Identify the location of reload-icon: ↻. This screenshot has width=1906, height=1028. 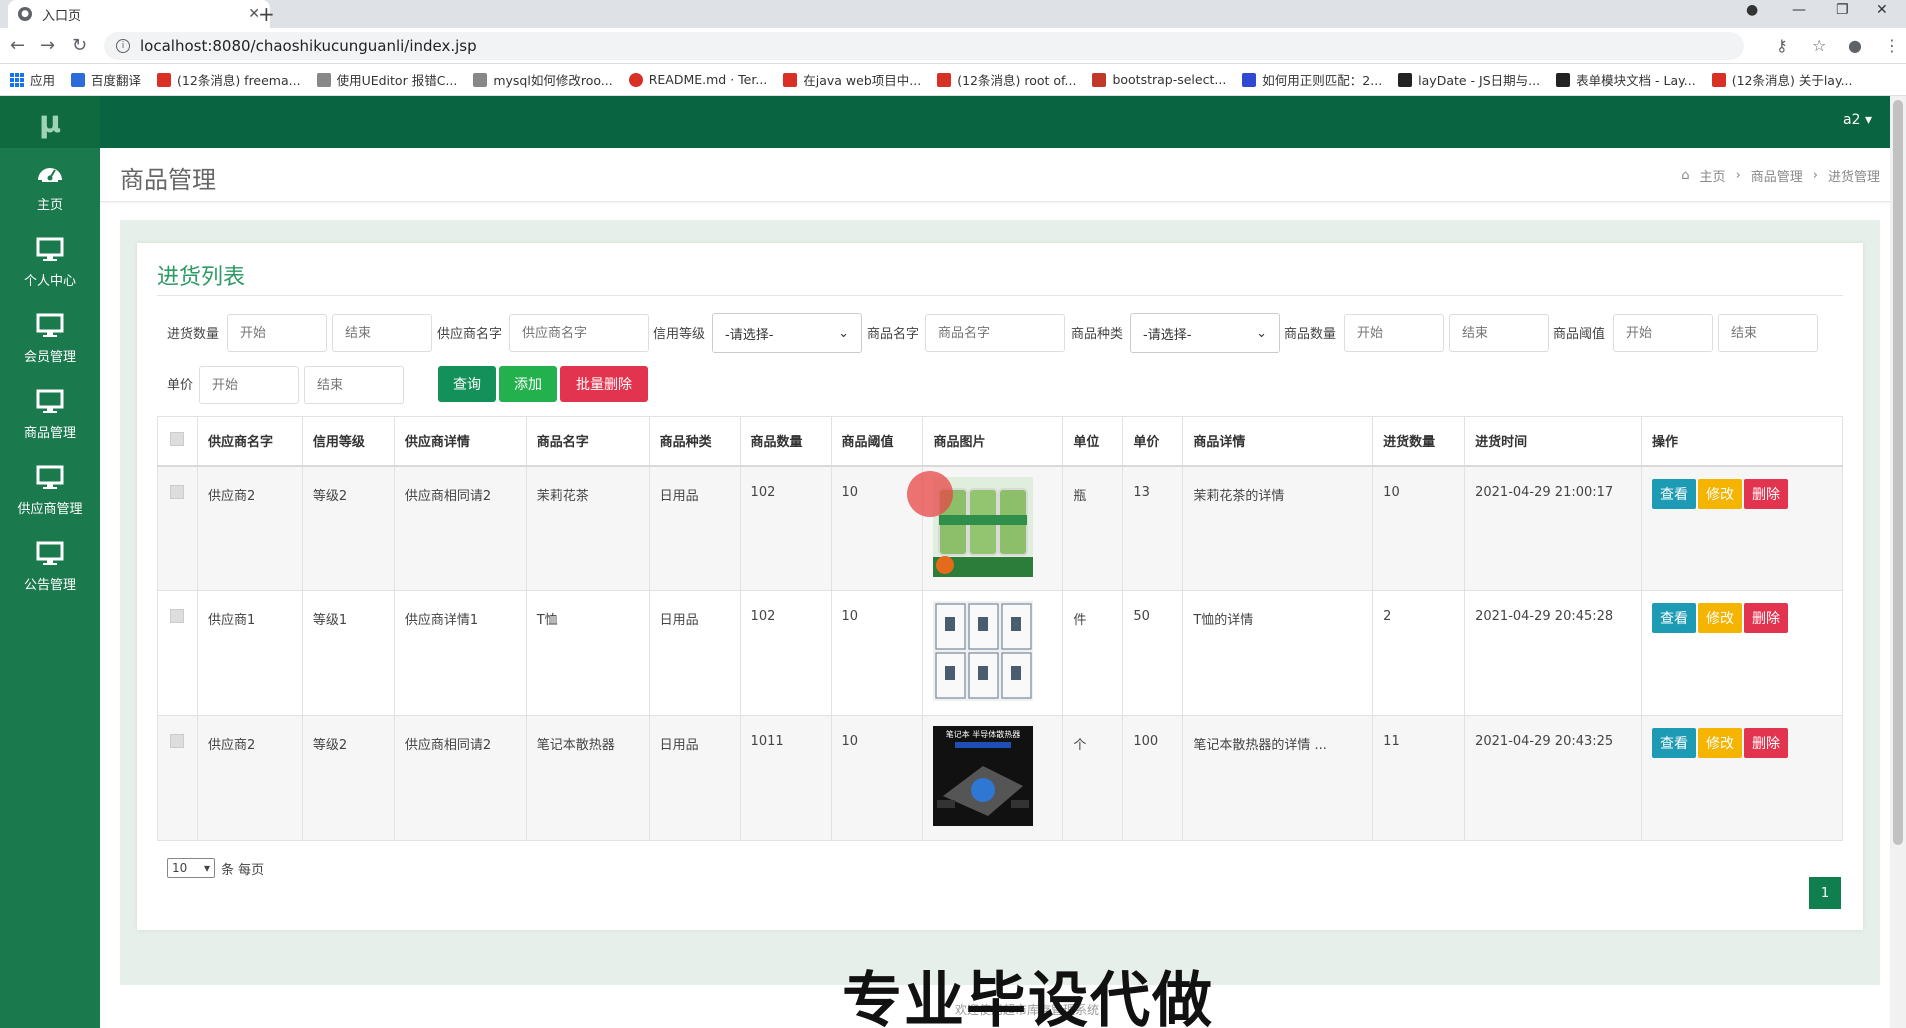
(79, 45).